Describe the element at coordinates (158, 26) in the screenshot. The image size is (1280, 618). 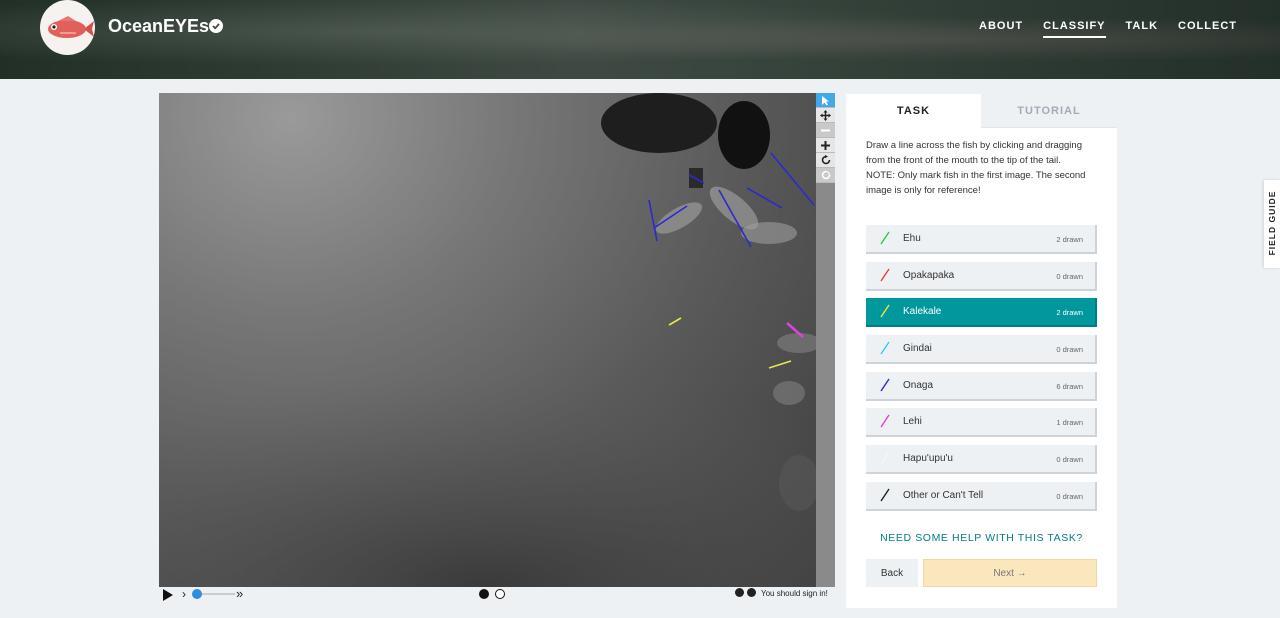
I see `project-title: OceanEYEs` at that location.